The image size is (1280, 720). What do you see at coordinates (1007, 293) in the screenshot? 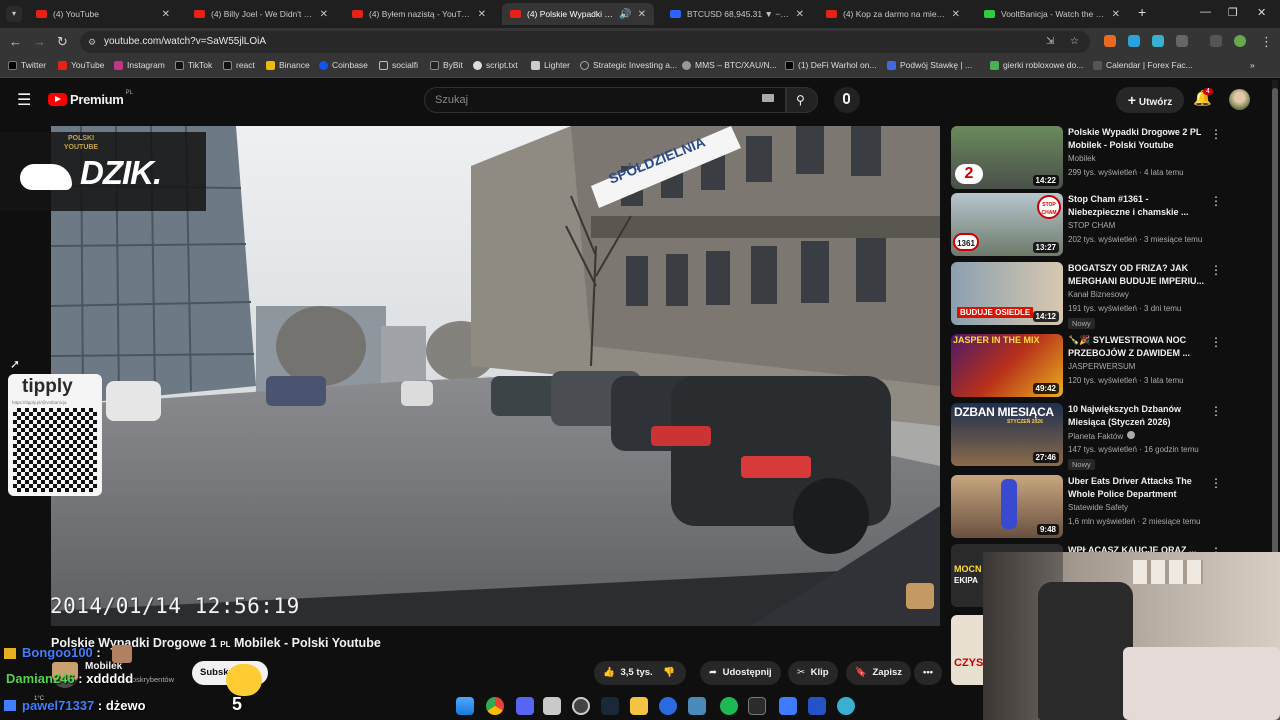
I see `video-thumbnail: BUDUJE OSIEDLE 14:12` at bounding box center [1007, 293].